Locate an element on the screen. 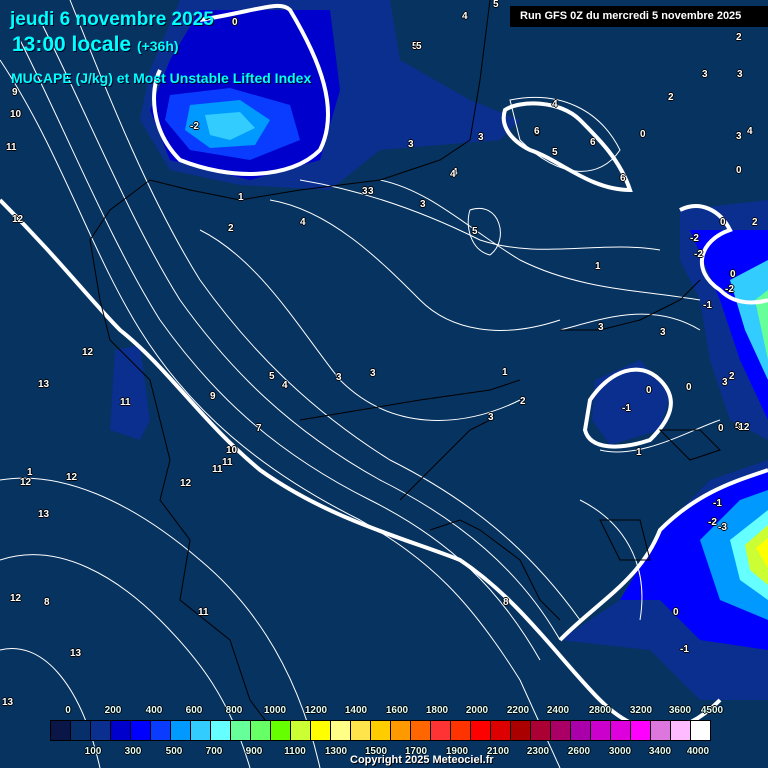  contour-label: 7 is located at coordinates (259, 428).